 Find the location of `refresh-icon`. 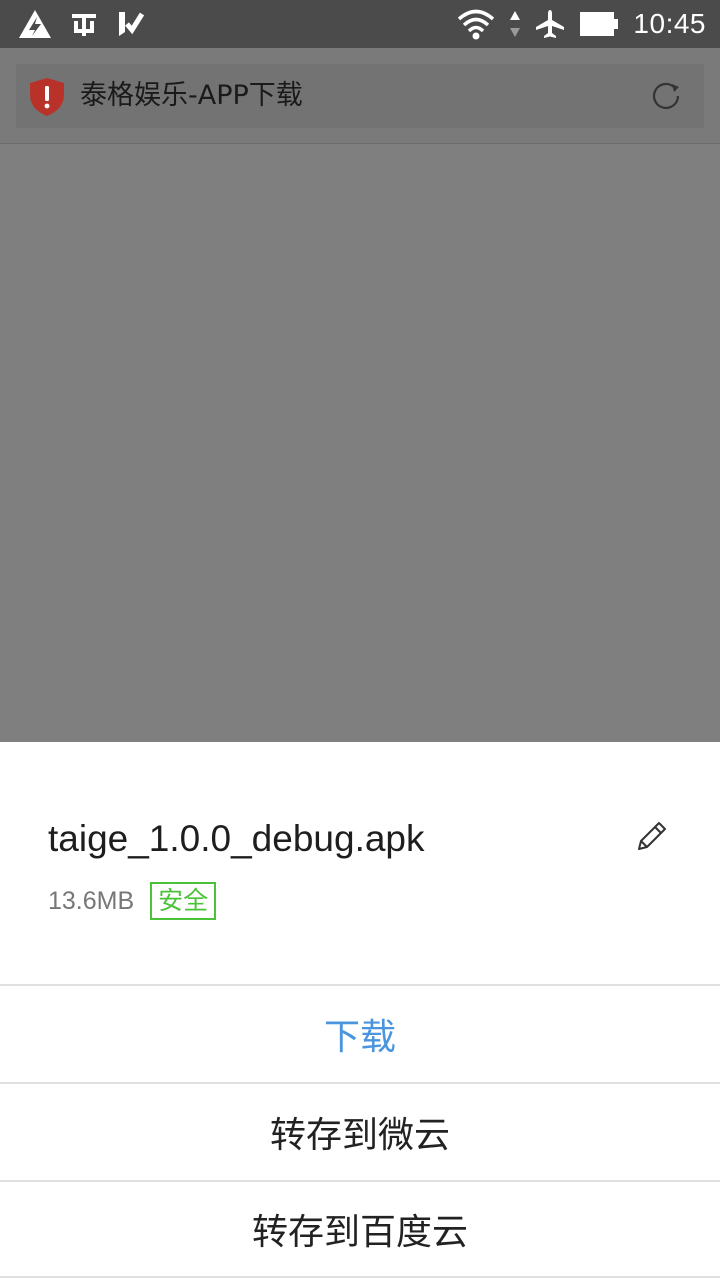

refresh-icon is located at coordinates (666, 98).